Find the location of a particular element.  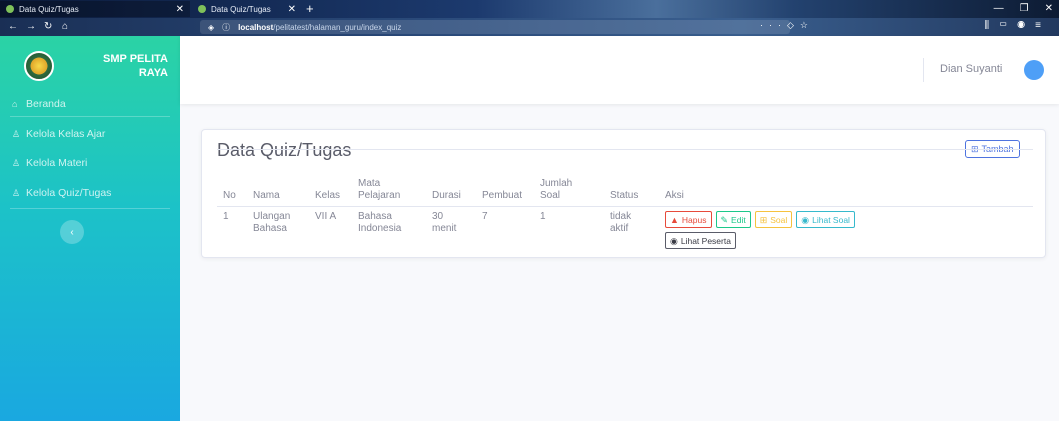

sidebar-item-label: Kelola Kelas Ajar is located at coordinates (66, 134).